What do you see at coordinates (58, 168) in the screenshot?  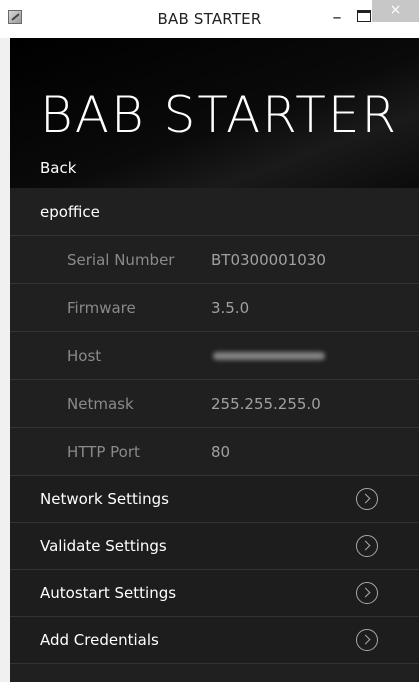 I see `back-link: Back` at bounding box center [58, 168].